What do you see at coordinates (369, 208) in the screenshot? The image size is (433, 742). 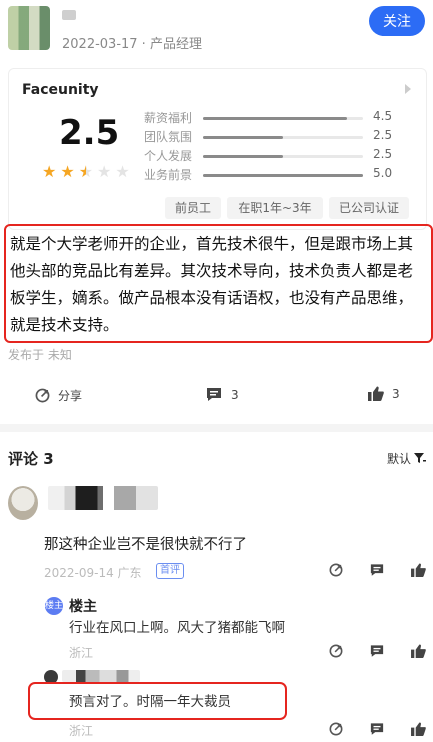 I see `tag-verified: 已公司认证` at bounding box center [369, 208].